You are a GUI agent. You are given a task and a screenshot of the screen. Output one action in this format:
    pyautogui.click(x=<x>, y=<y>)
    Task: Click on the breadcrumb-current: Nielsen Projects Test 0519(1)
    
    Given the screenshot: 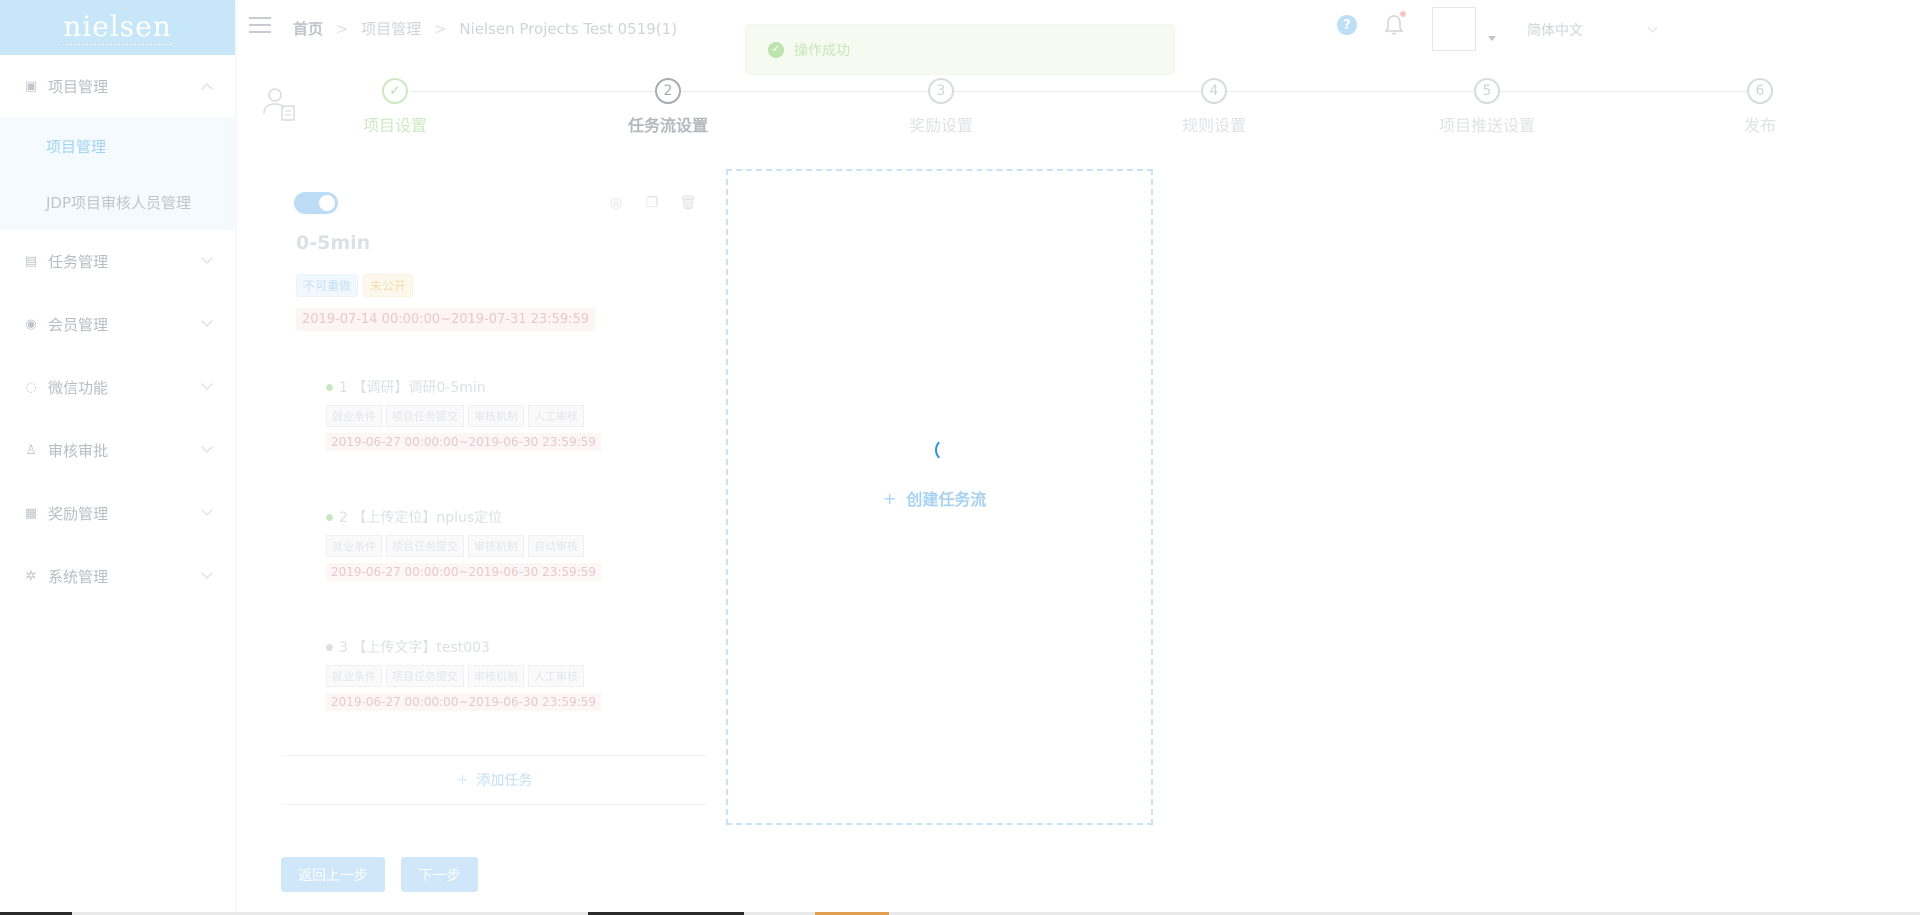 What is the action you would take?
    pyautogui.click(x=568, y=29)
    